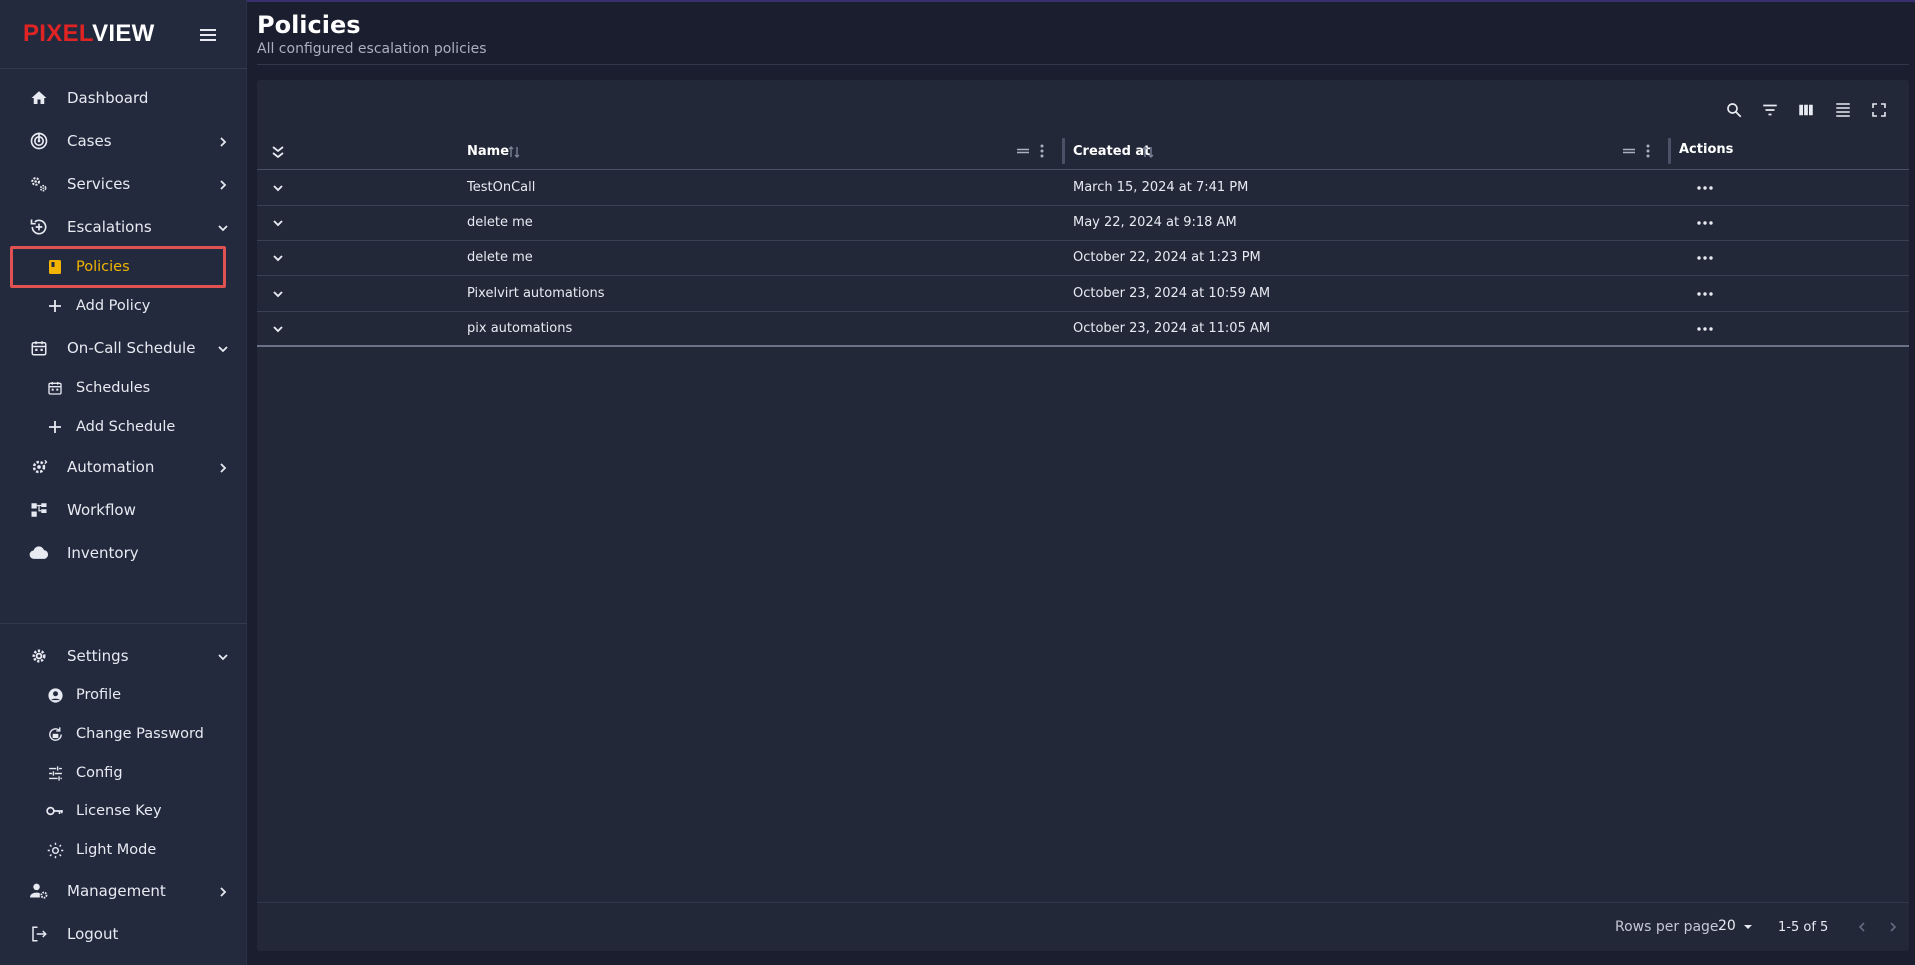  I want to click on sidebar-item-automation: Automation, so click(123, 467).